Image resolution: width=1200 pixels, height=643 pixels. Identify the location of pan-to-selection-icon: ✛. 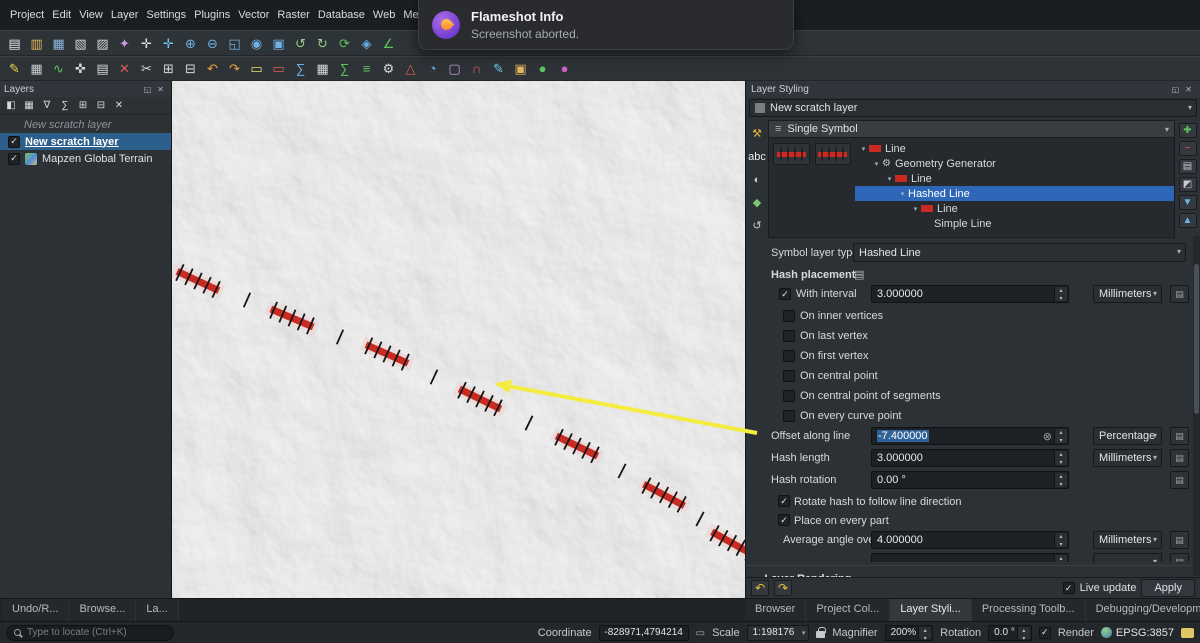
(168, 43).